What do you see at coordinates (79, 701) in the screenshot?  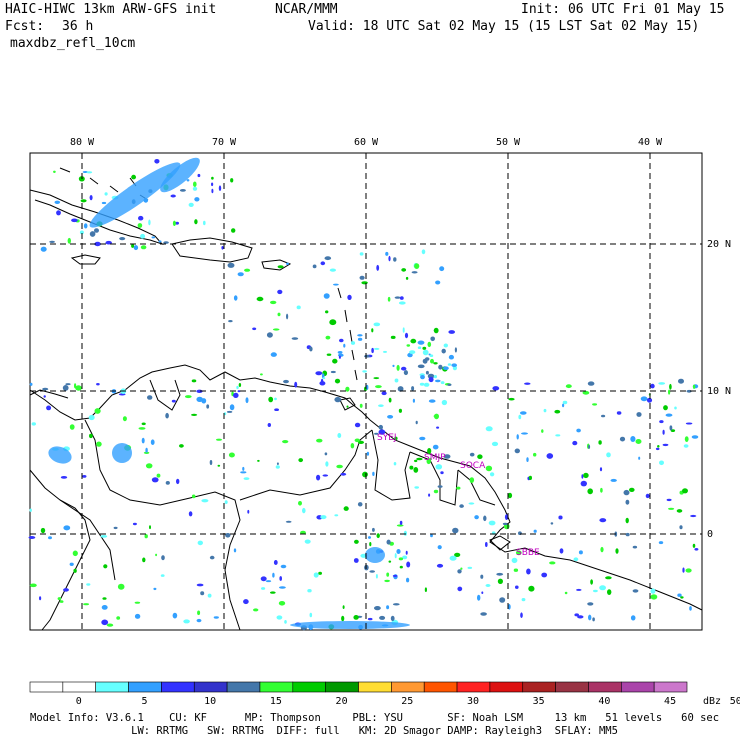 I see `colorbar-tick-label: 0` at bounding box center [79, 701].